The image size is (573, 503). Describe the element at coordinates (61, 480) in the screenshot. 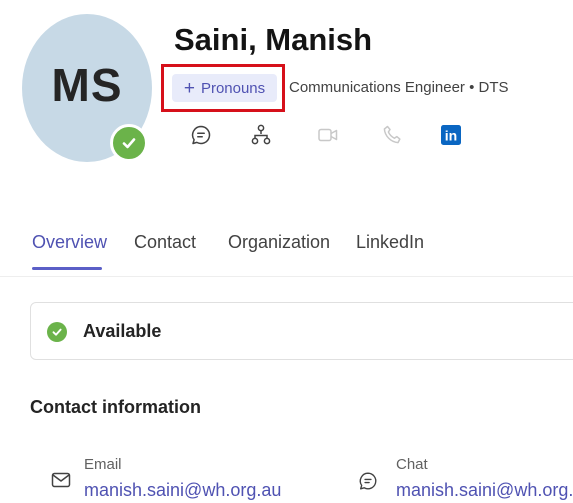

I see `mail-icon` at that location.